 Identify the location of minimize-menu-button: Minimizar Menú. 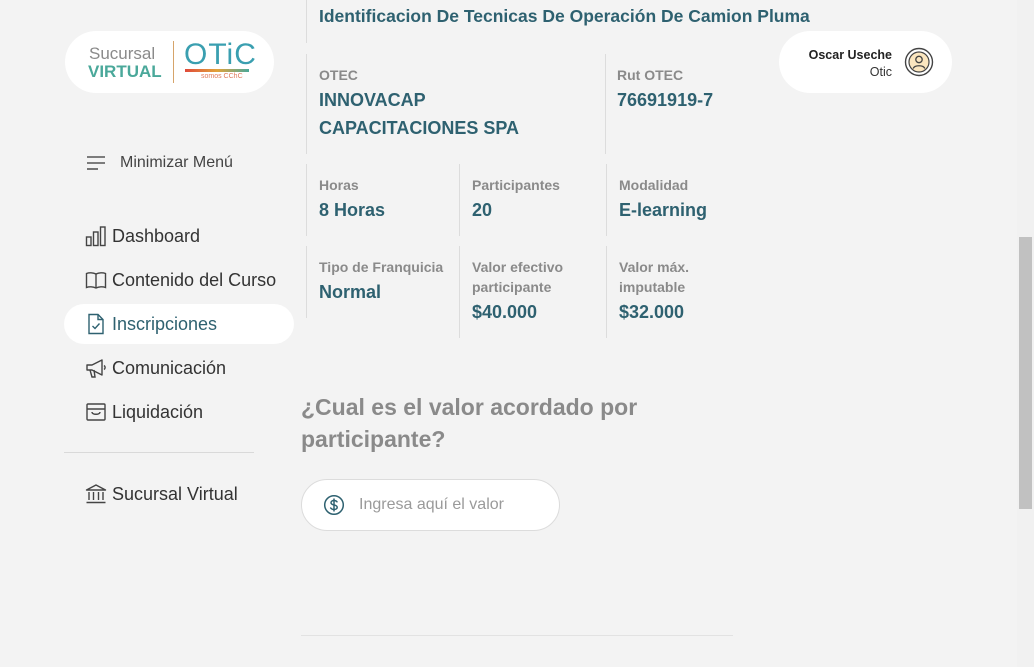
(159, 163).